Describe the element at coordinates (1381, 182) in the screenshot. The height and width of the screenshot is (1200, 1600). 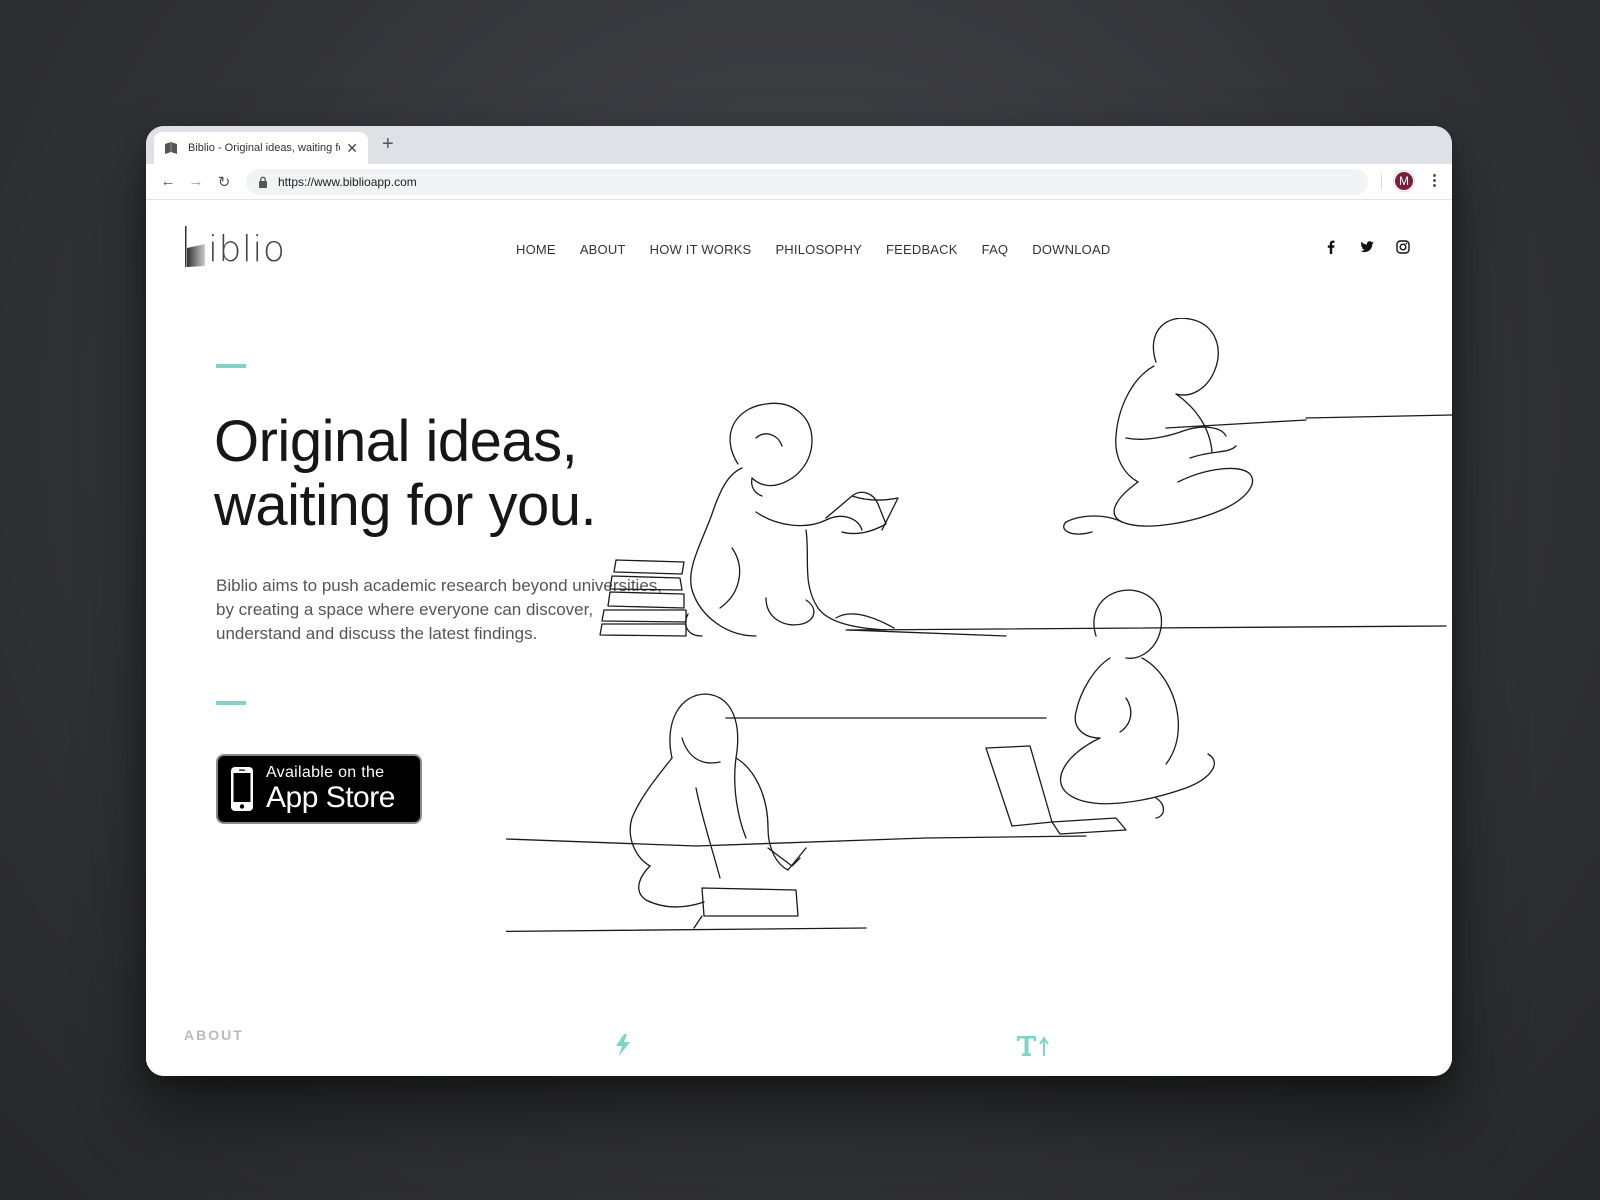
I see `toolbar-divider` at that location.